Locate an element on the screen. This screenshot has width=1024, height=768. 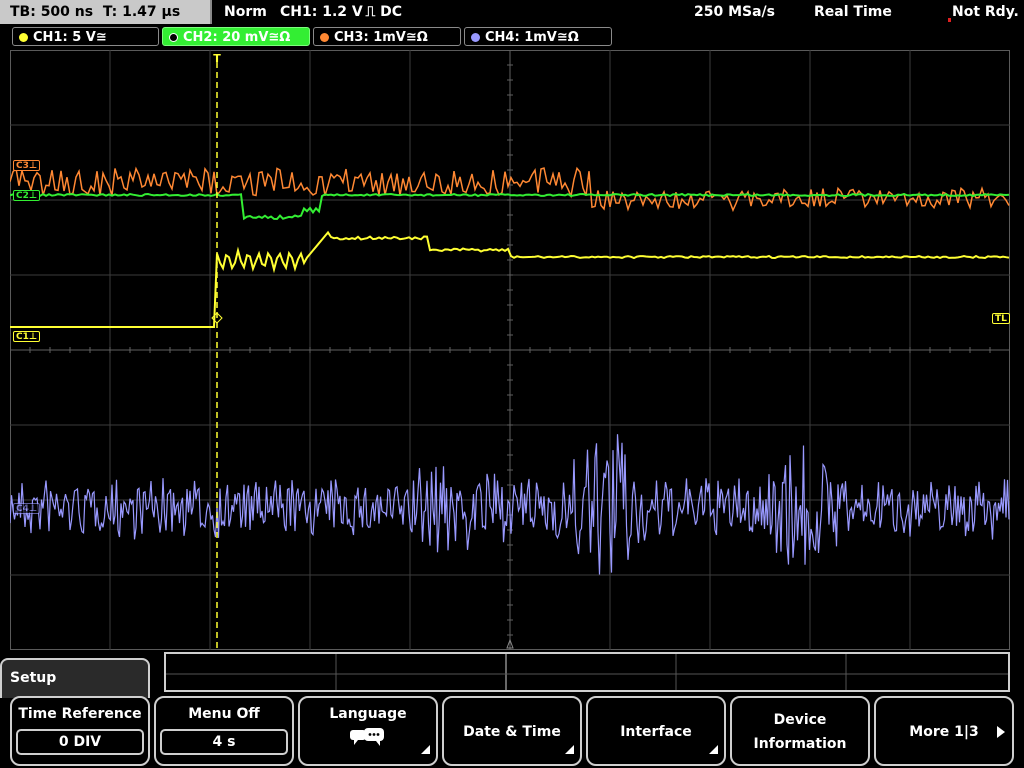
interface-button: Interface is located at coordinates (656, 731).